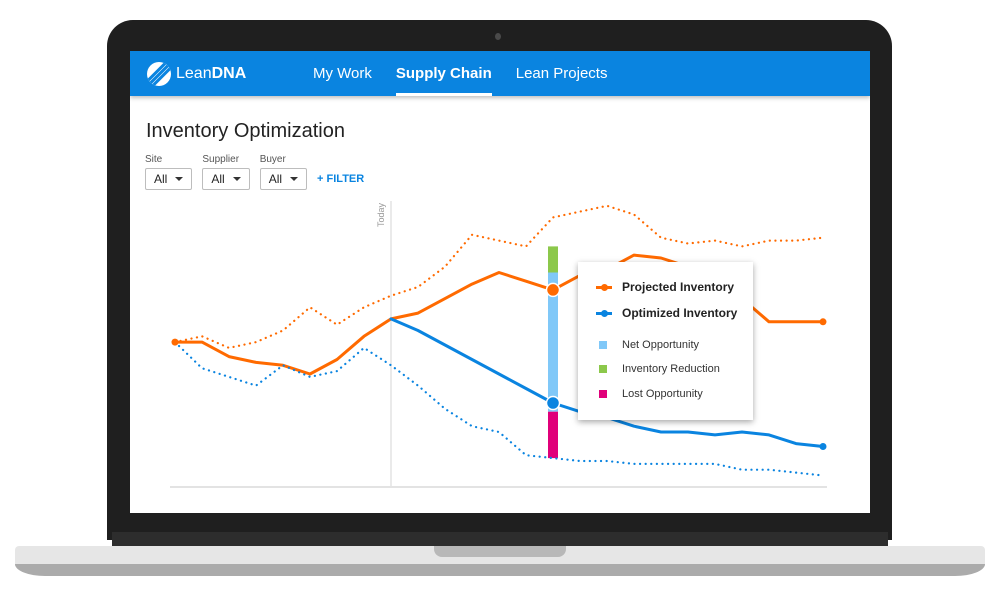  I want to click on orange-line-marker-icon, so click(604, 287).